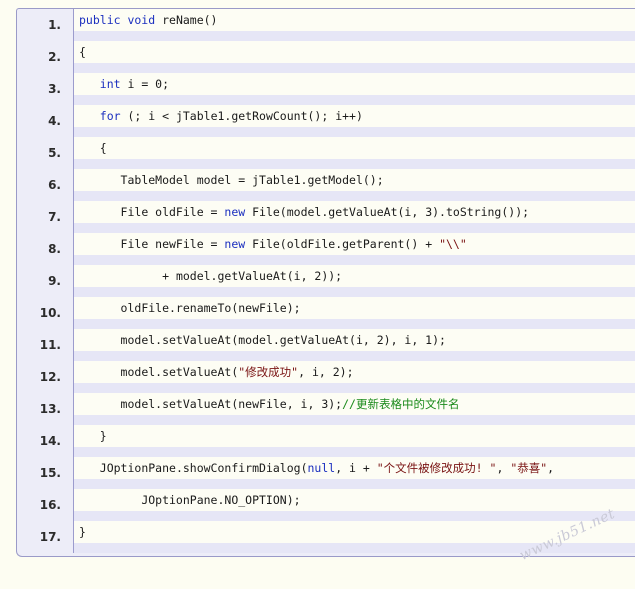  Describe the element at coordinates (356, 468) in the screenshot. I see `code-token: , i +` at that location.